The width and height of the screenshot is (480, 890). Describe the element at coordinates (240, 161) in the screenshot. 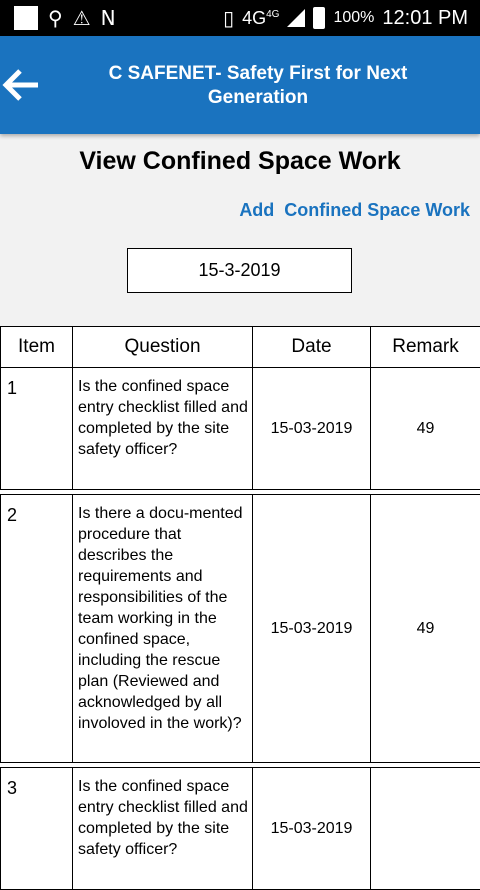

I see `page-title: View Confined Space Work` at that location.